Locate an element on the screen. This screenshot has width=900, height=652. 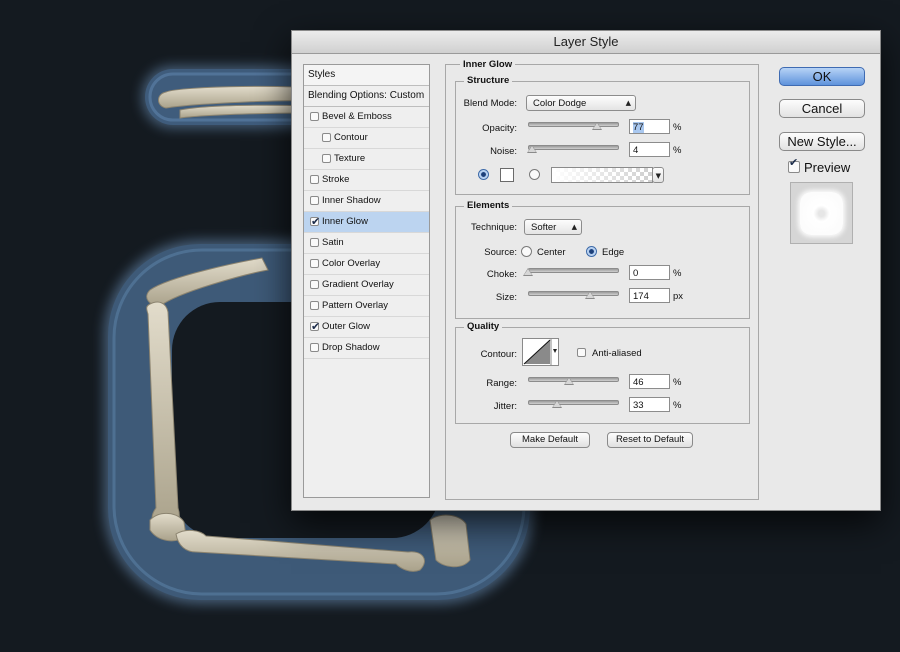
style-item-label: Outer Glow is located at coordinates (346, 326).